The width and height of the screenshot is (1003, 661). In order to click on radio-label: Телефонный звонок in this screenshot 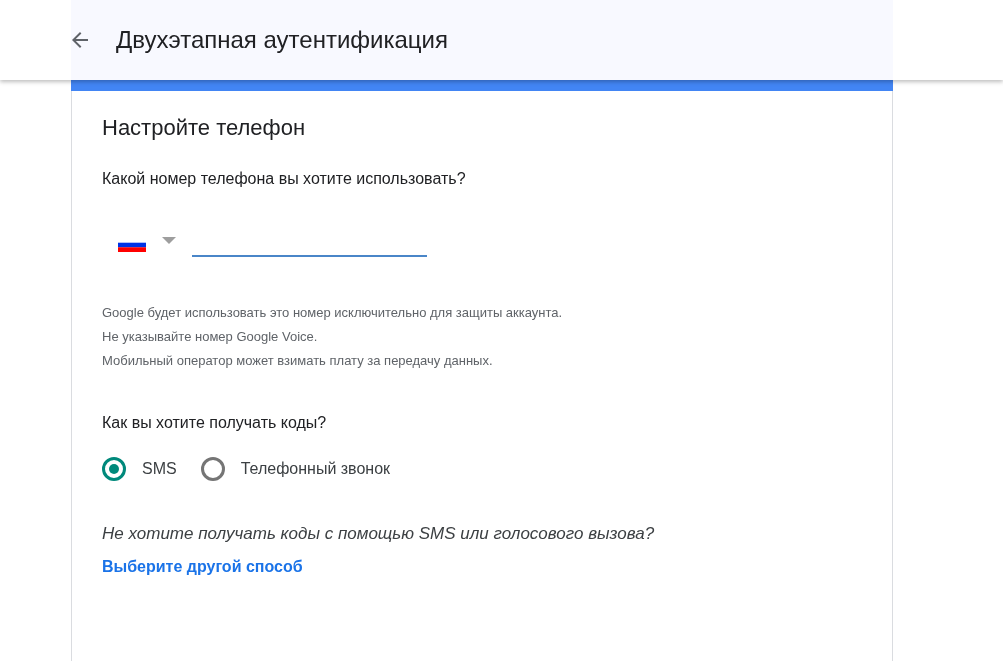, I will do `click(315, 469)`.